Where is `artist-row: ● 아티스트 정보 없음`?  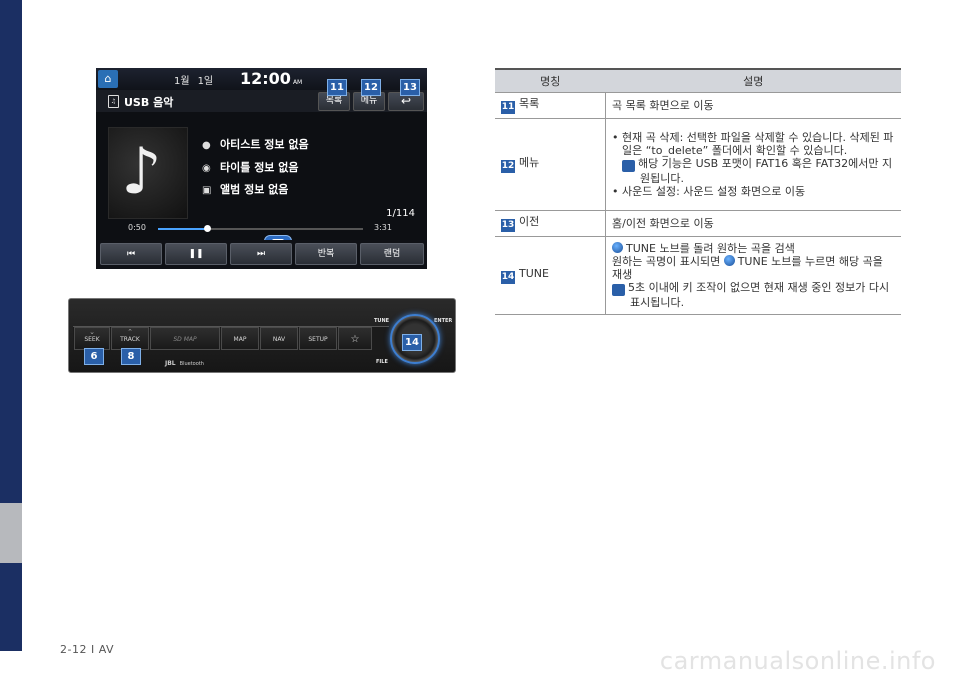
artist-row: ● 아티스트 정보 없음 is located at coordinates (255, 144).